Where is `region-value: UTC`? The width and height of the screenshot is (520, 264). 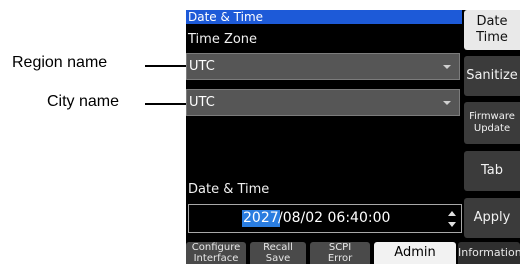 region-value: UTC is located at coordinates (202, 66).